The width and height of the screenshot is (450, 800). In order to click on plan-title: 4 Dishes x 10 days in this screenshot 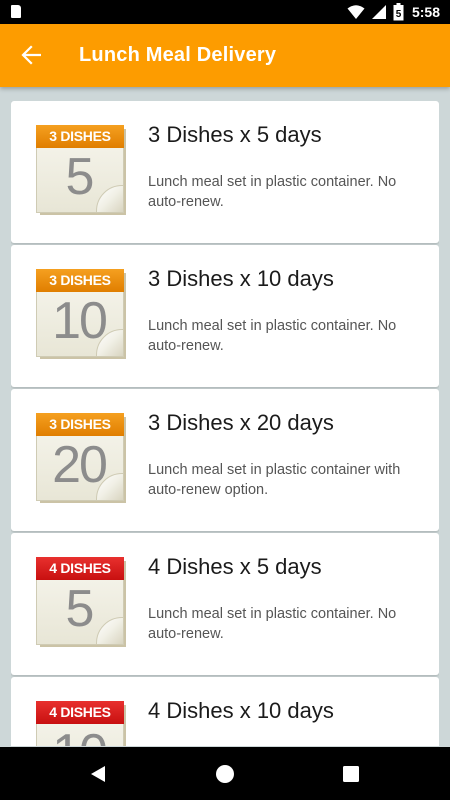, I will do `click(241, 710)`.